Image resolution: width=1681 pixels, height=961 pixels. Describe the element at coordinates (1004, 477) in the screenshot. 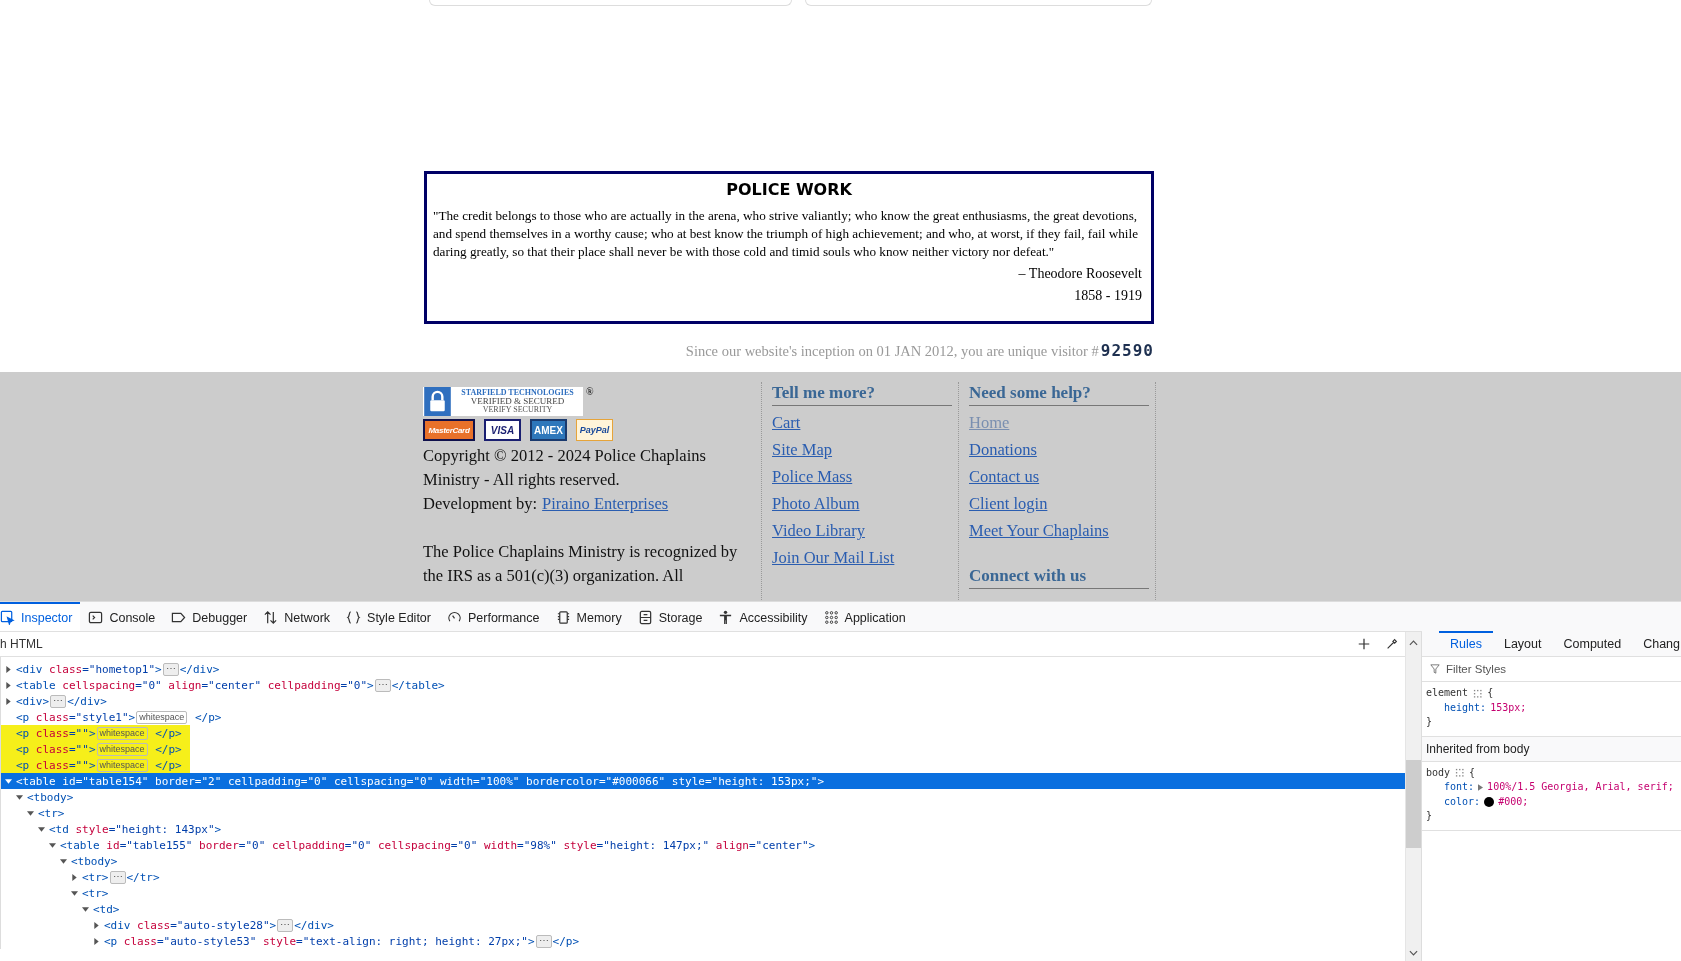

I see `footer-link: Contact us` at that location.